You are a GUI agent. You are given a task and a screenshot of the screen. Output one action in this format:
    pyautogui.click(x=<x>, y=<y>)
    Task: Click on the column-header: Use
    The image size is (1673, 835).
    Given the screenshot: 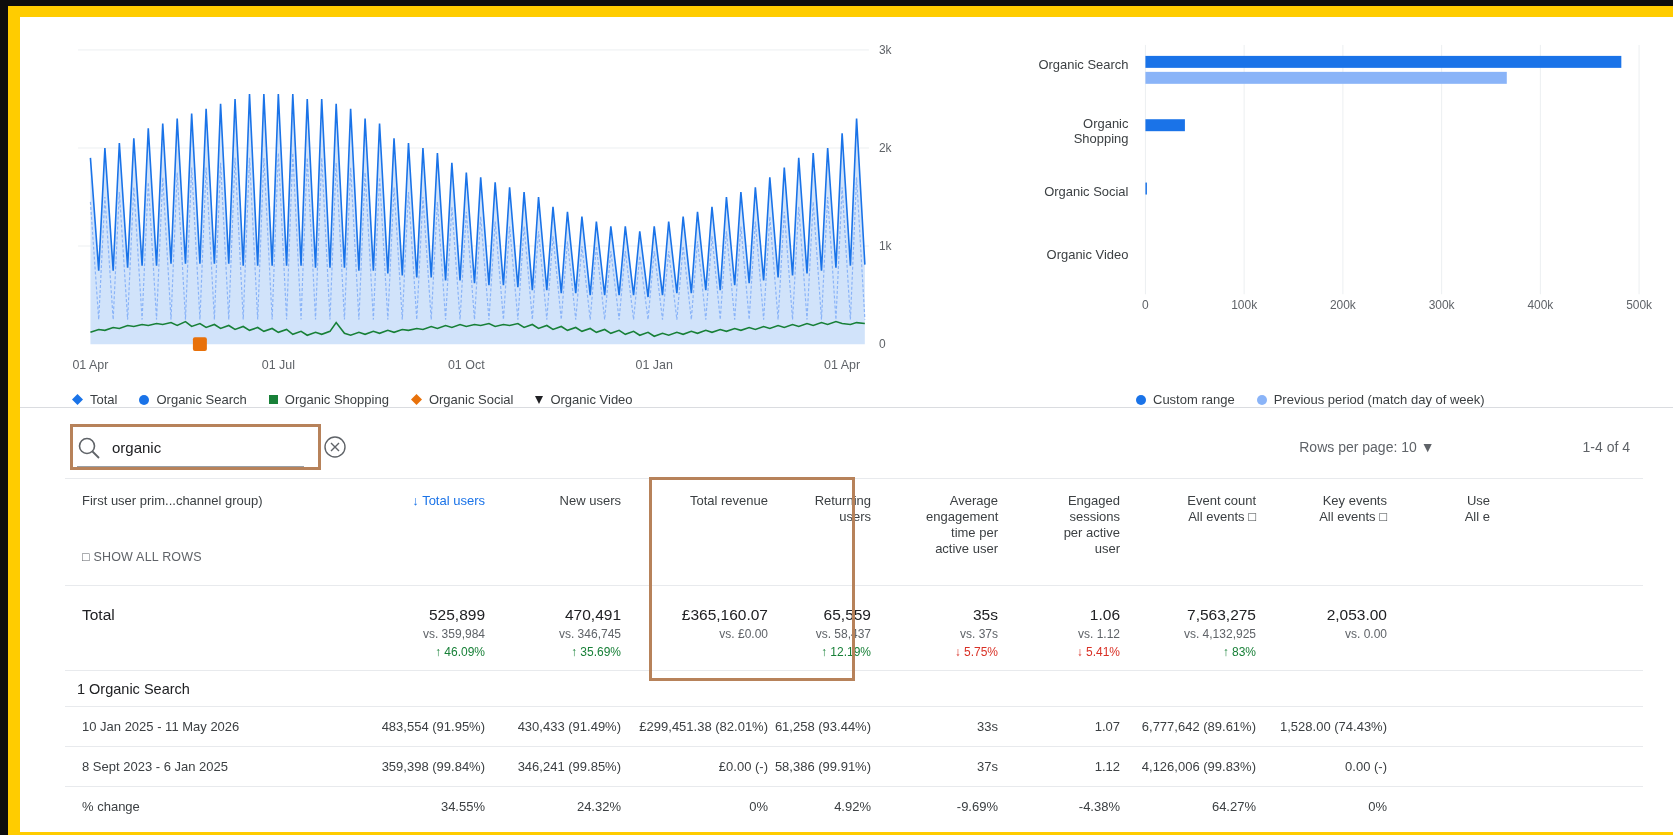 What is the action you would take?
    pyautogui.click(x=1478, y=501)
    